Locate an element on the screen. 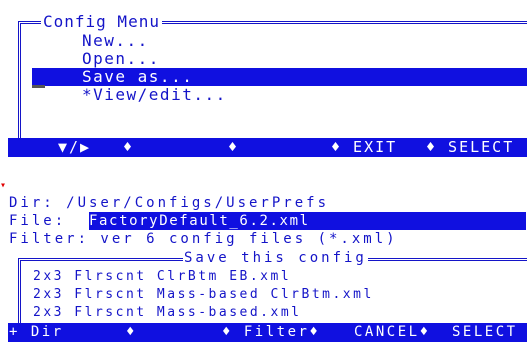  dialog-key-bar: + Dir ♦ ♦ Filter♦ CANCEL♦ SELECT is located at coordinates (267, 332).